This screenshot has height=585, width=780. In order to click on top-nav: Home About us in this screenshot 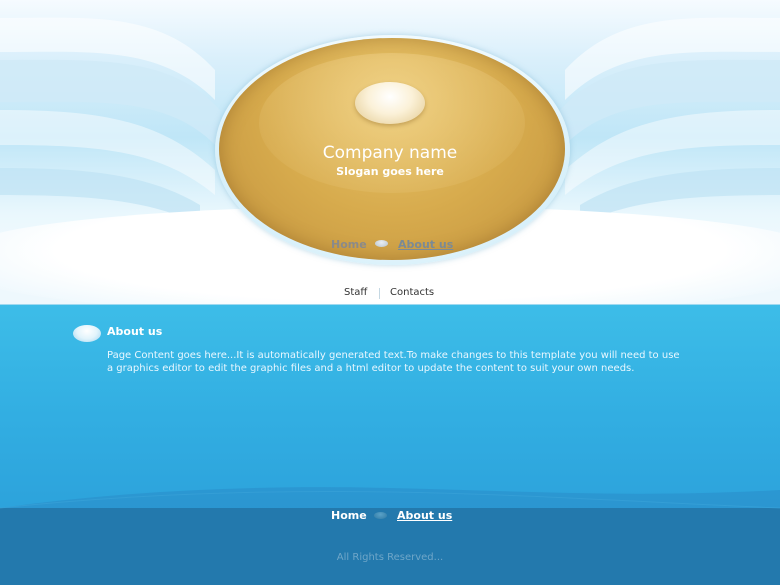, I will do `click(390, 246)`.